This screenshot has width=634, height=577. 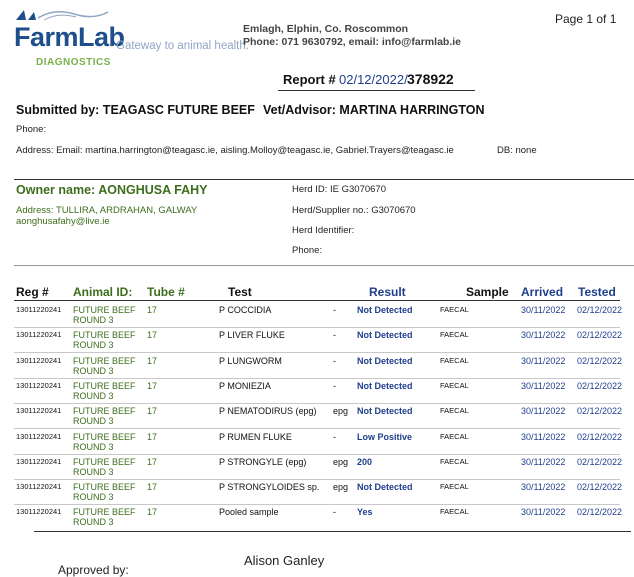 I want to click on page-indicator: Page 1 of 1, so click(x=586, y=19).